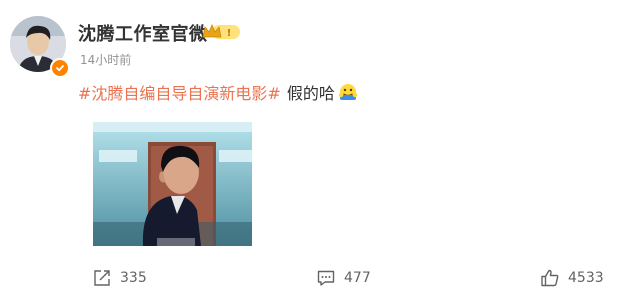 The width and height of the screenshot is (640, 302). Describe the element at coordinates (222, 32) in the screenshot. I see `crown-badge-icon: !` at that location.